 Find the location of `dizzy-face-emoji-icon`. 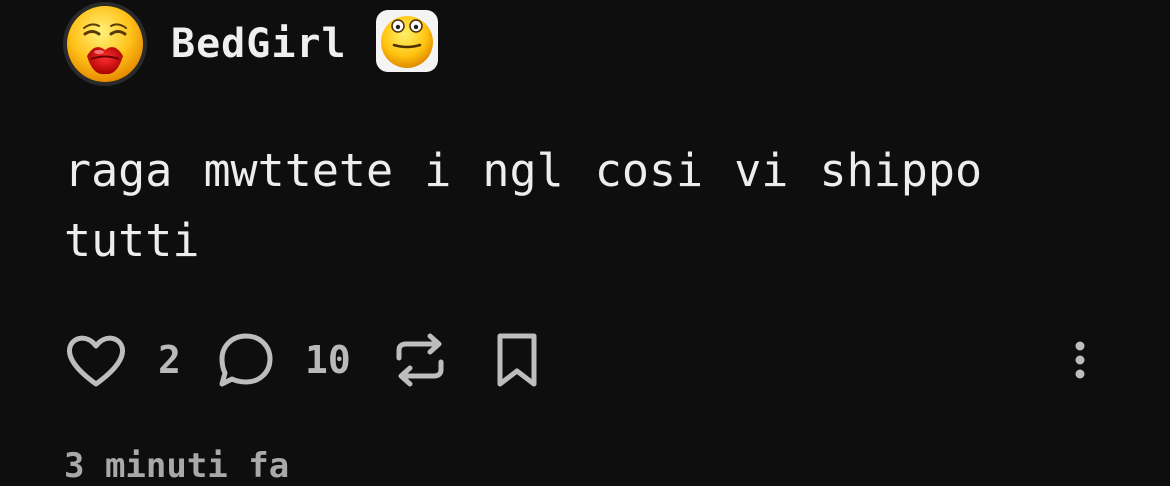

dizzy-face-emoji-icon is located at coordinates (407, 42).